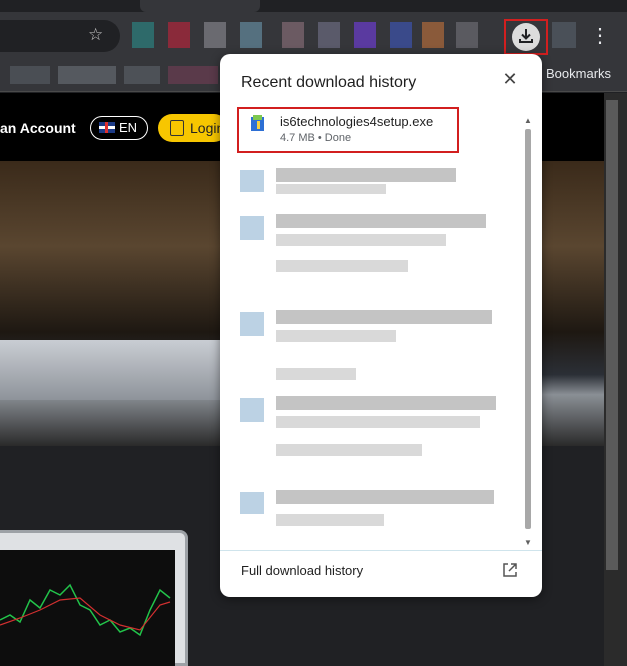 The height and width of the screenshot is (666, 627). What do you see at coordinates (38, 128) in the screenshot?
I see `open-account-link: an Account` at bounding box center [38, 128].